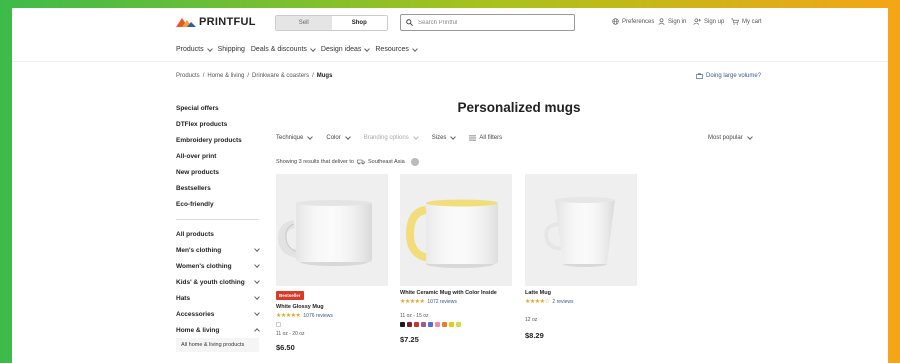 Image resolution: width=900 pixels, height=363 pixels. What do you see at coordinates (195, 314) in the screenshot?
I see `sidebar-item-label: Accessories` at bounding box center [195, 314].